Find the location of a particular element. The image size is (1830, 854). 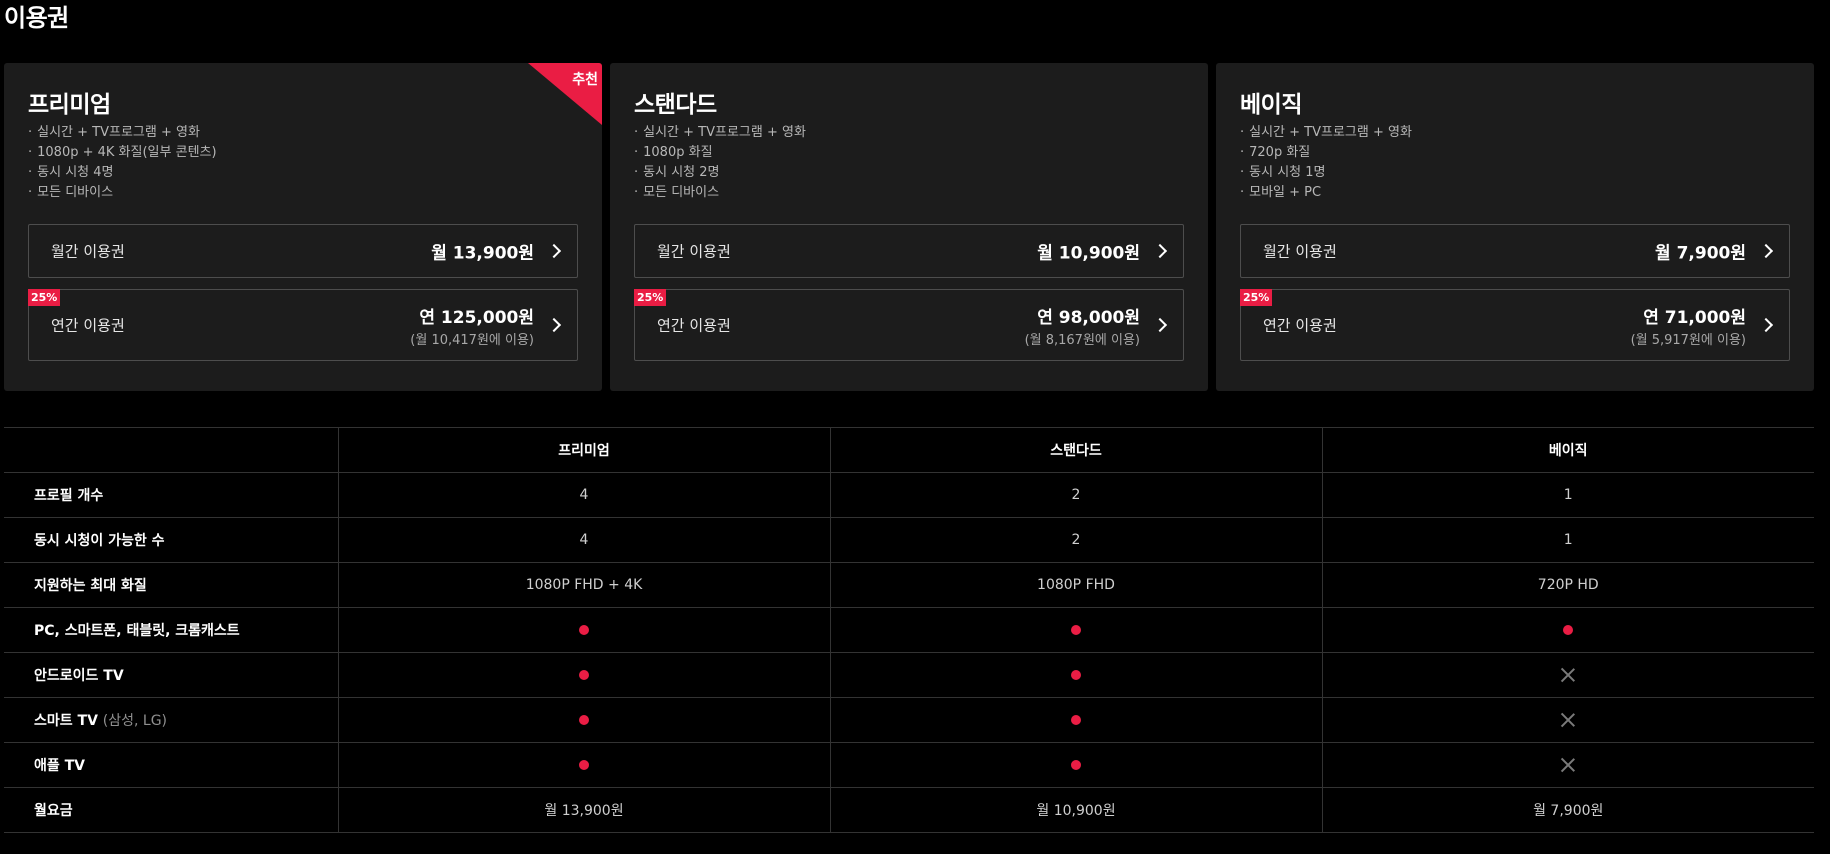

table-cell: 월 10,900원 is located at coordinates (1075, 810).